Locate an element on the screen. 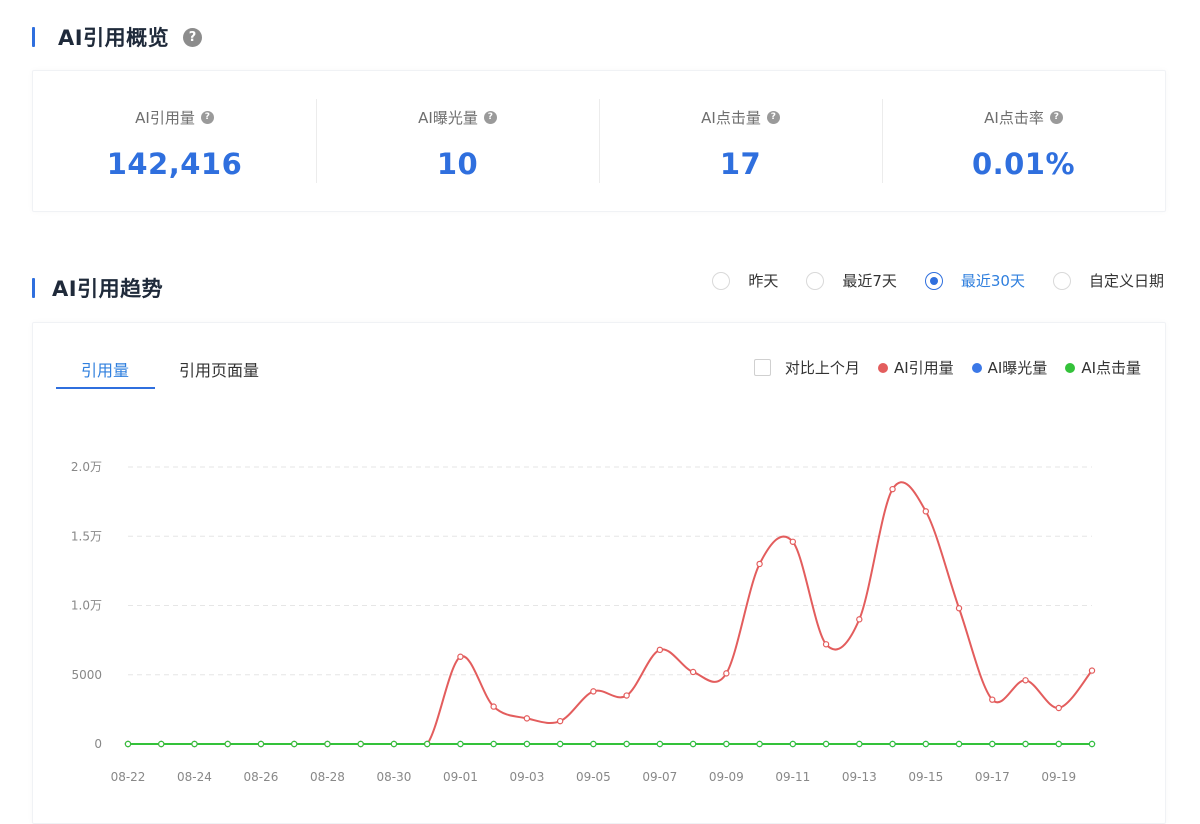 This screenshot has height=824, width=1200. x-tick-label: 08-28 is located at coordinates (327, 777).